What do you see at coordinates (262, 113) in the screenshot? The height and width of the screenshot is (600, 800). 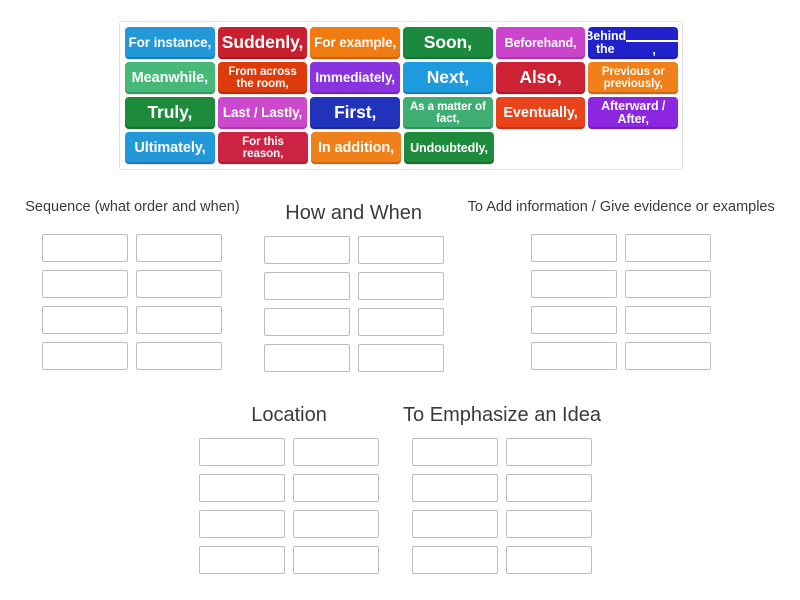 I see `word-tile: Last / Lastly,` at bounding box center [262, 113].